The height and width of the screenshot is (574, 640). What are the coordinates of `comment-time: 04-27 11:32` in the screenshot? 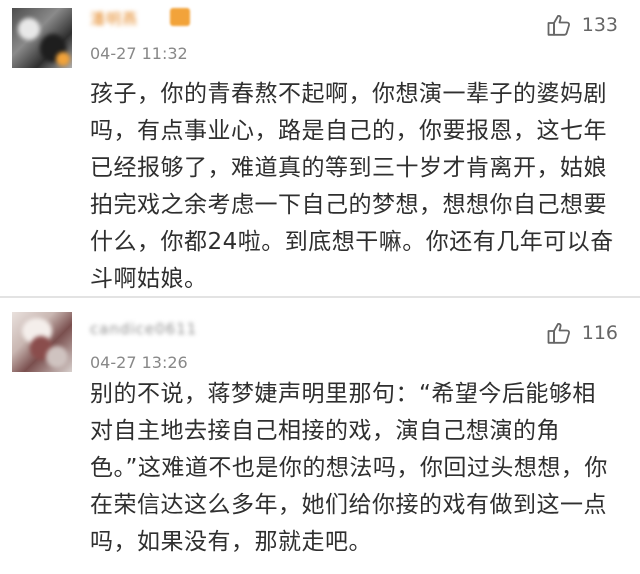 It's located at (139, 53).